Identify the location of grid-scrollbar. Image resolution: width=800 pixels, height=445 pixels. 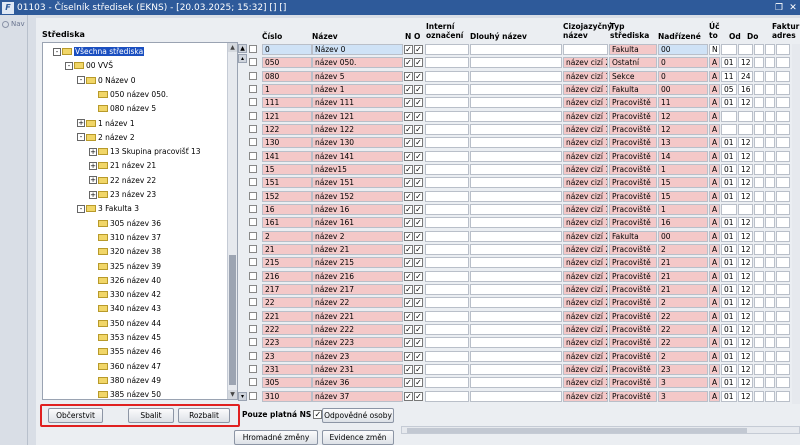
(796, 224).